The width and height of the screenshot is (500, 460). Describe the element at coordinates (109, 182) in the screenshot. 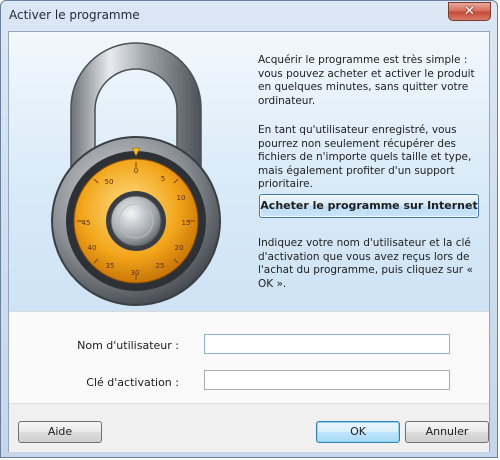

I see `dial-number: 50` at that location.